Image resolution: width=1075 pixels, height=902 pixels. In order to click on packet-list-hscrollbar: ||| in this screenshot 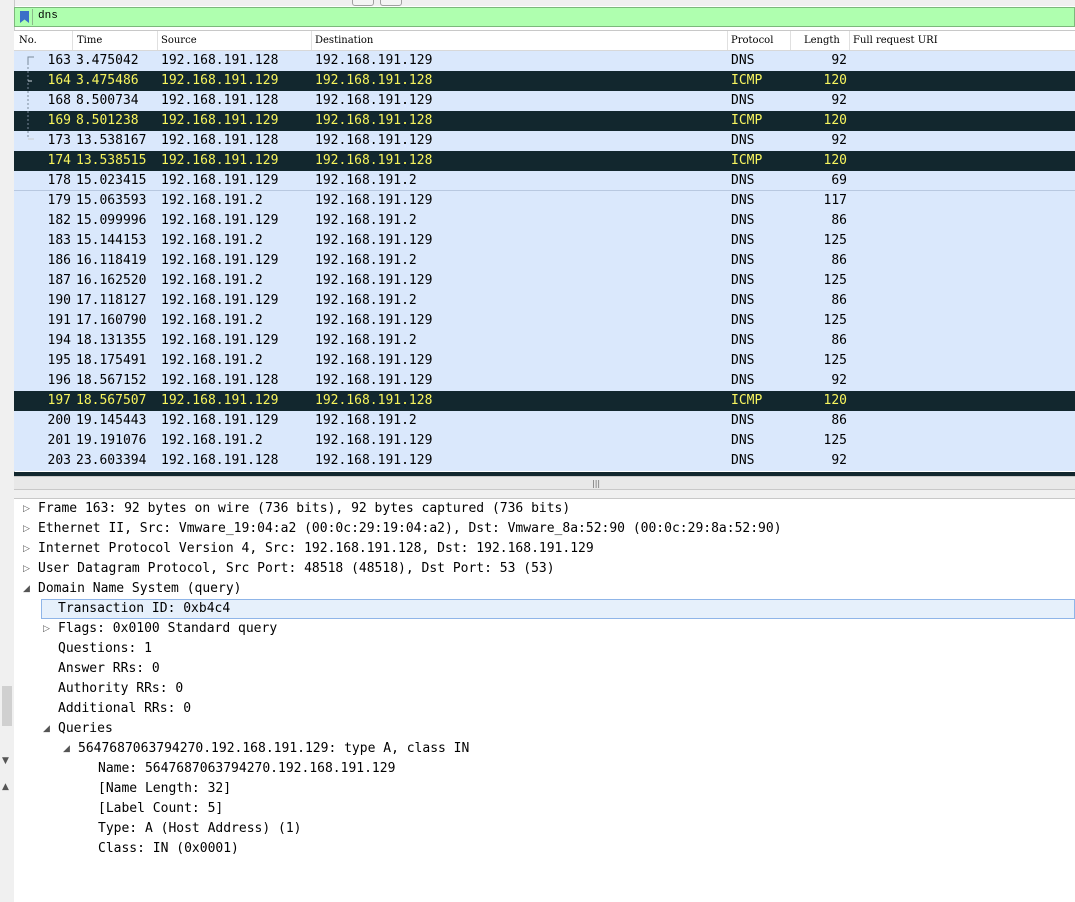, I will do `click(544, 483)`.